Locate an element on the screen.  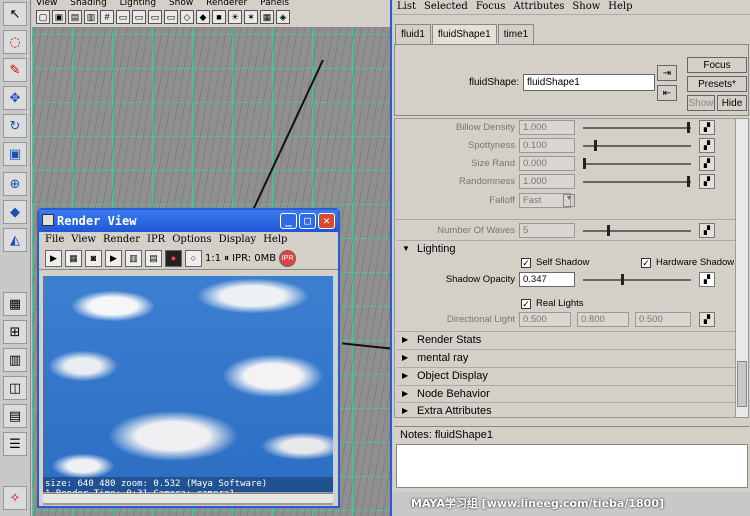
vp-menu-lighting: Lighting is located at coordinates (138, 4).